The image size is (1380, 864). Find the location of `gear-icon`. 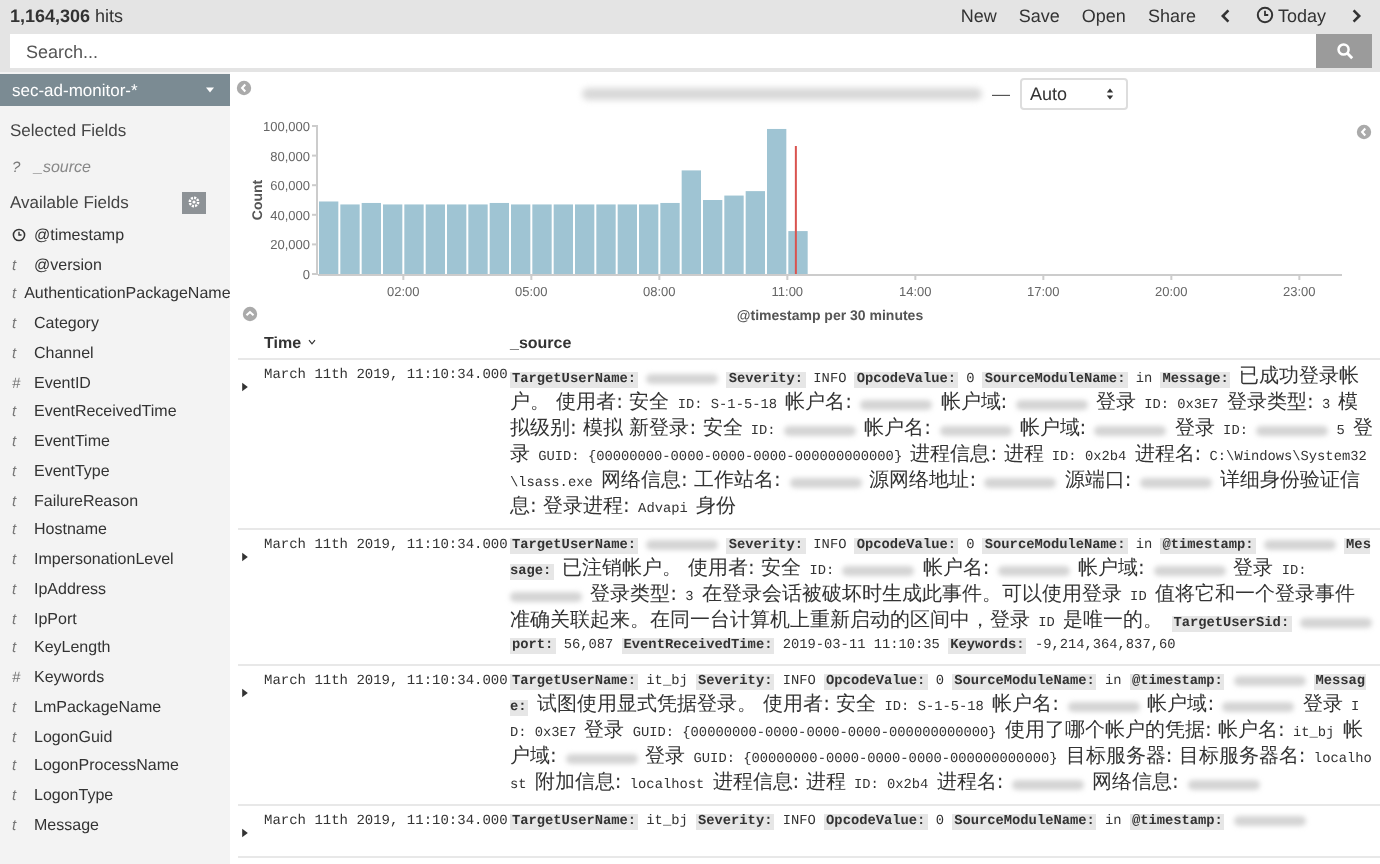

gear-icon is located at coordinates (194, 202).